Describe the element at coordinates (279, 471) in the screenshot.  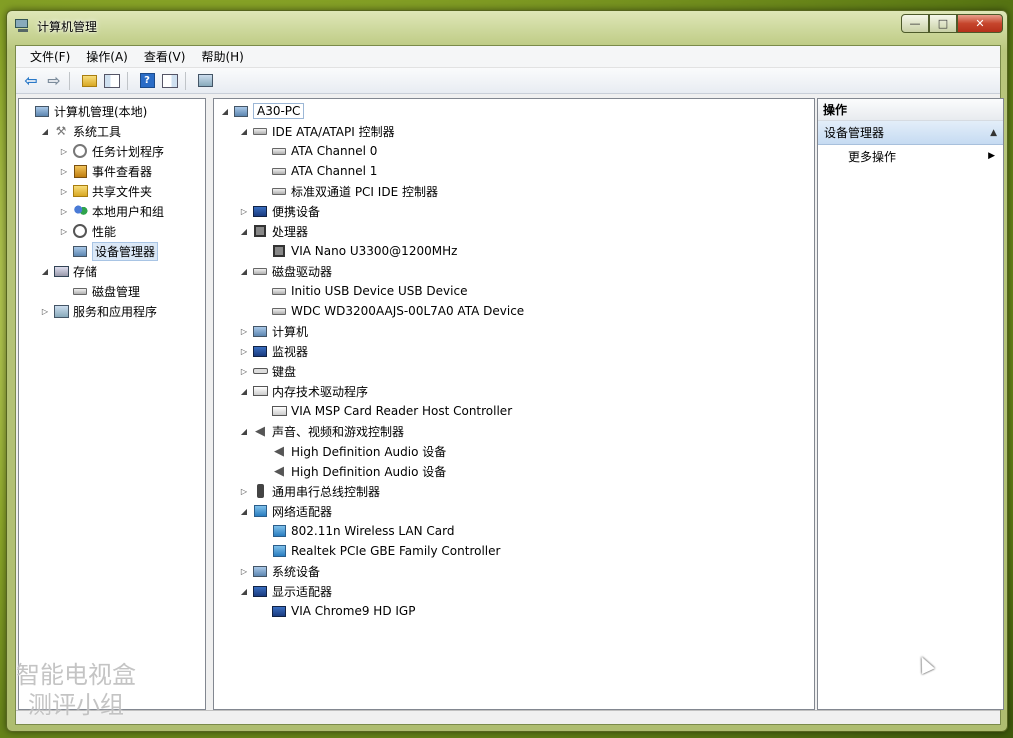
I see `speaker-icon: ◀` at that location.